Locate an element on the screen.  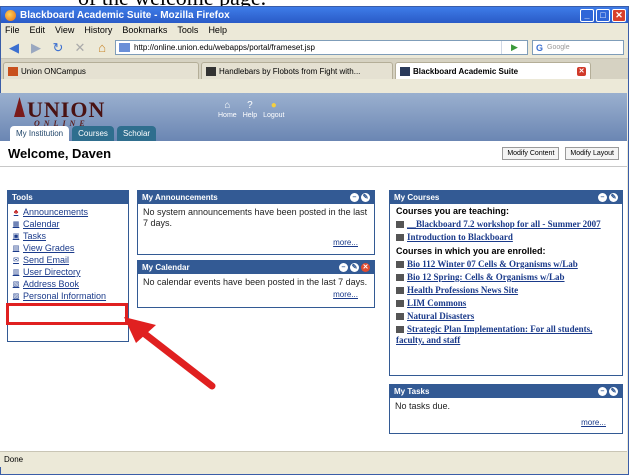
course-link: LIM Commons is located at coordinates (506, 303).